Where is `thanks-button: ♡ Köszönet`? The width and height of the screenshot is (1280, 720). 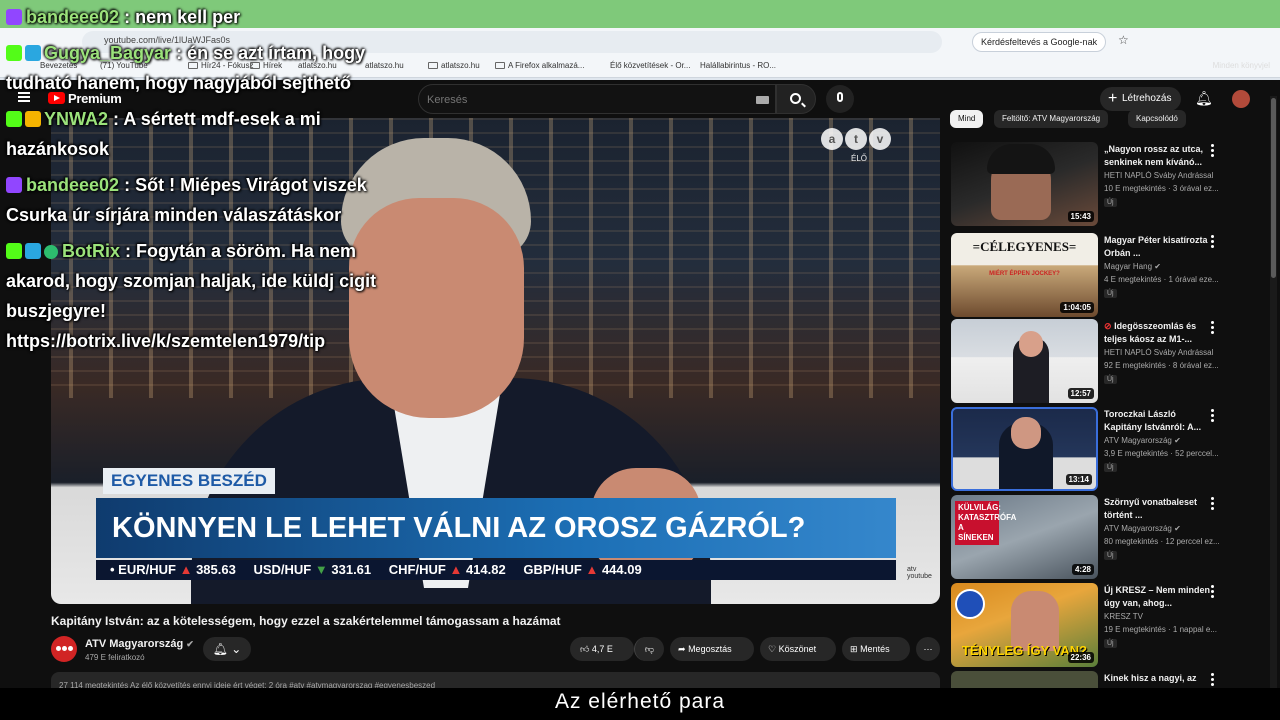
thanks-button: ♡ Köszönet is located at coordinates (798, 649).